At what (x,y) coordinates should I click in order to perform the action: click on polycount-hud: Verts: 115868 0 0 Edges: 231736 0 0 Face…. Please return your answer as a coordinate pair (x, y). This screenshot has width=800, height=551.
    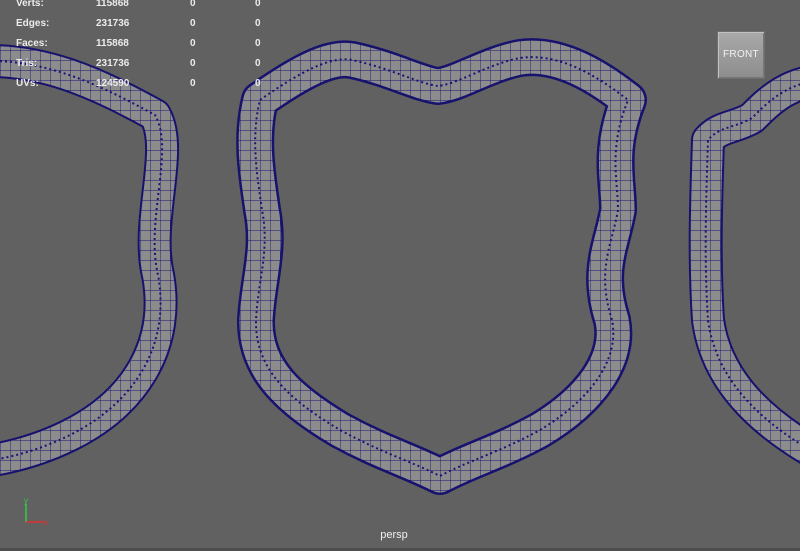
    Looking at the image, I should click on (140, 50).